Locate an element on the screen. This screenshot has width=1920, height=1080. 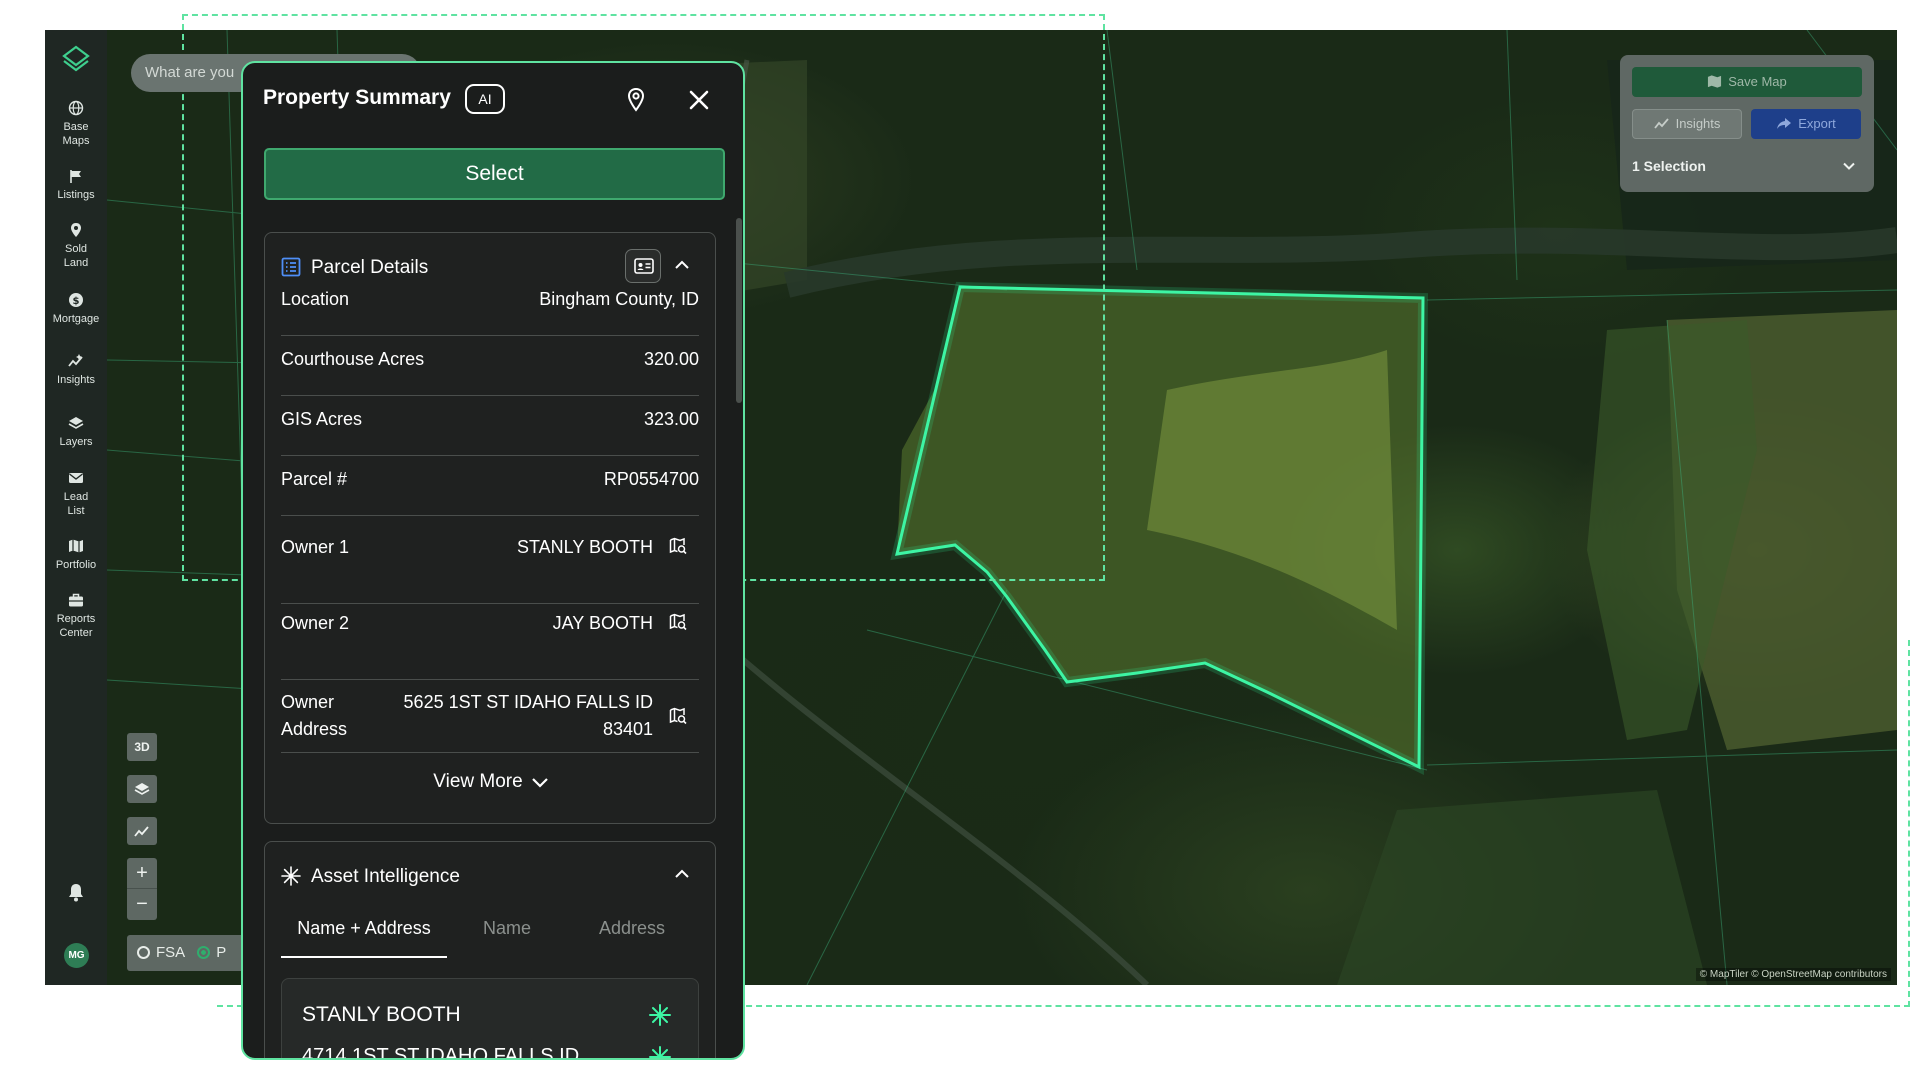
row-value: 320.00 is located at coordinates (671, 359).